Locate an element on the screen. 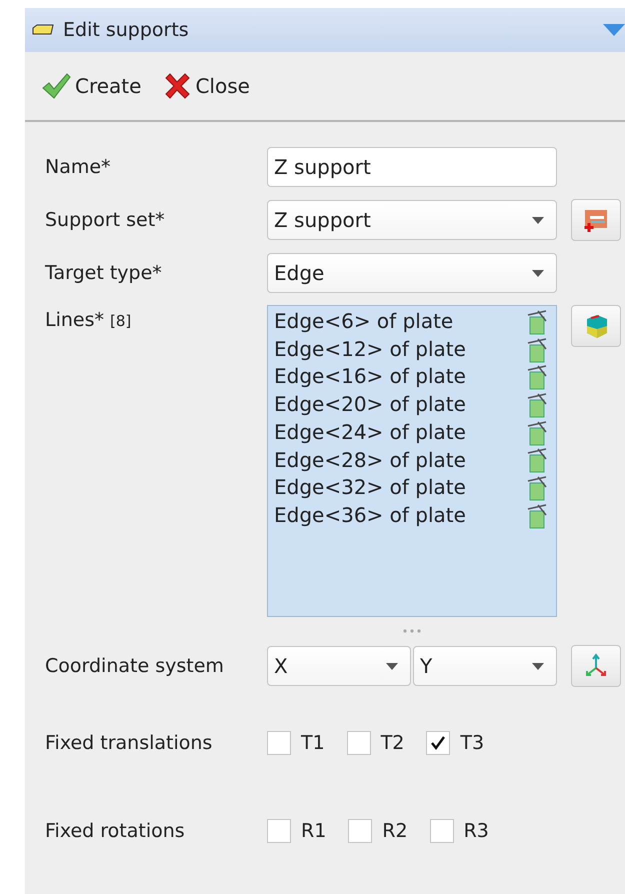 This screenshot has height=894, width=625. combo-value: Edge is located at coordinates (299, 273).